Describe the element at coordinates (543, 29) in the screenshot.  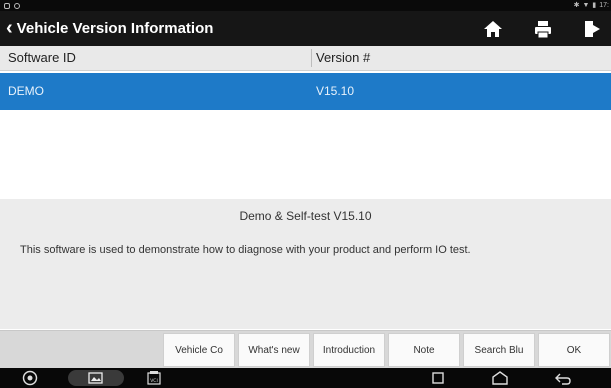
I see `print-icon` at that location.